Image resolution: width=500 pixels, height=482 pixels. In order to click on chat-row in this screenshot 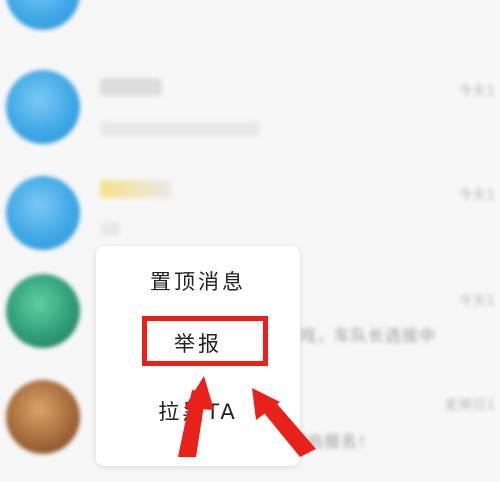, I will do `click(250, 24)`.